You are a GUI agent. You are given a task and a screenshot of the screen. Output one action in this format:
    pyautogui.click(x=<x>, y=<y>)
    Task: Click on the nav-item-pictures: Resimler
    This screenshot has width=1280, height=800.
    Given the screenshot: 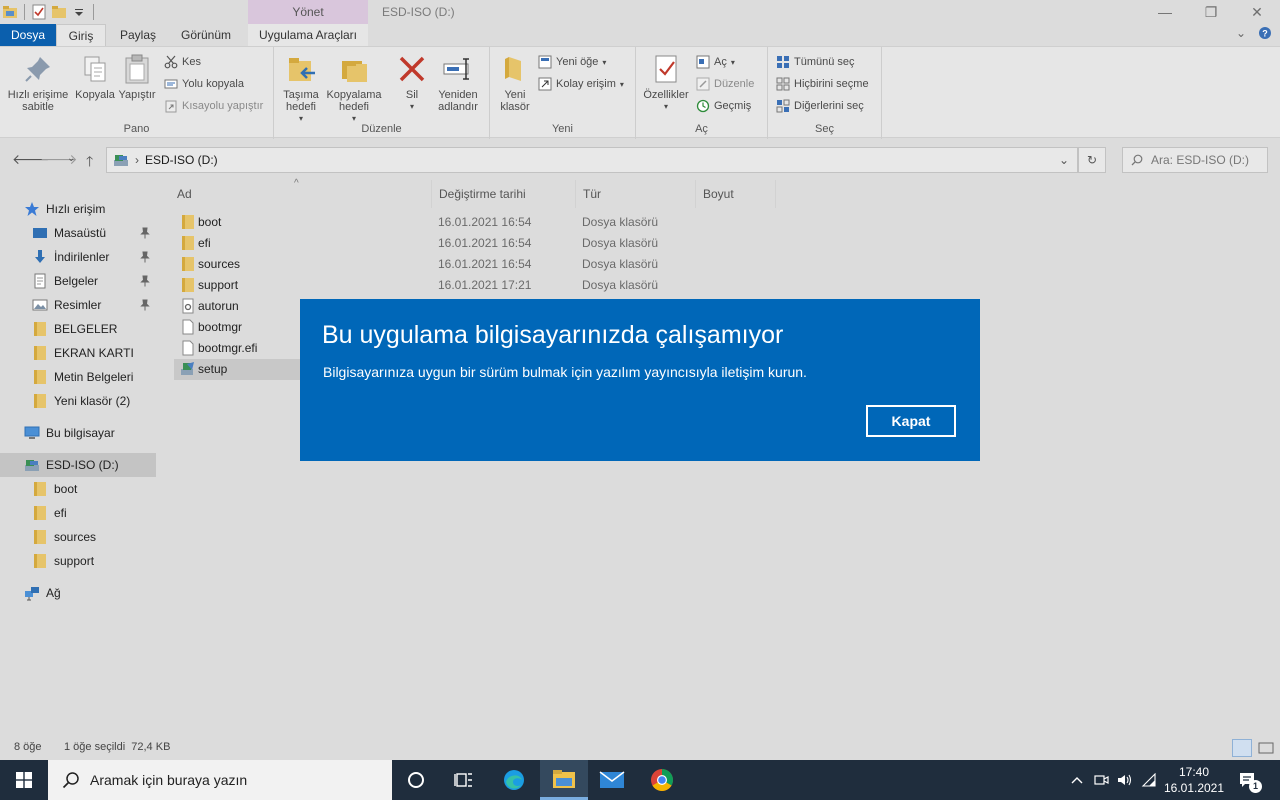 What is the action you would take?
    pyautogui.click(x=78, y=305)
    